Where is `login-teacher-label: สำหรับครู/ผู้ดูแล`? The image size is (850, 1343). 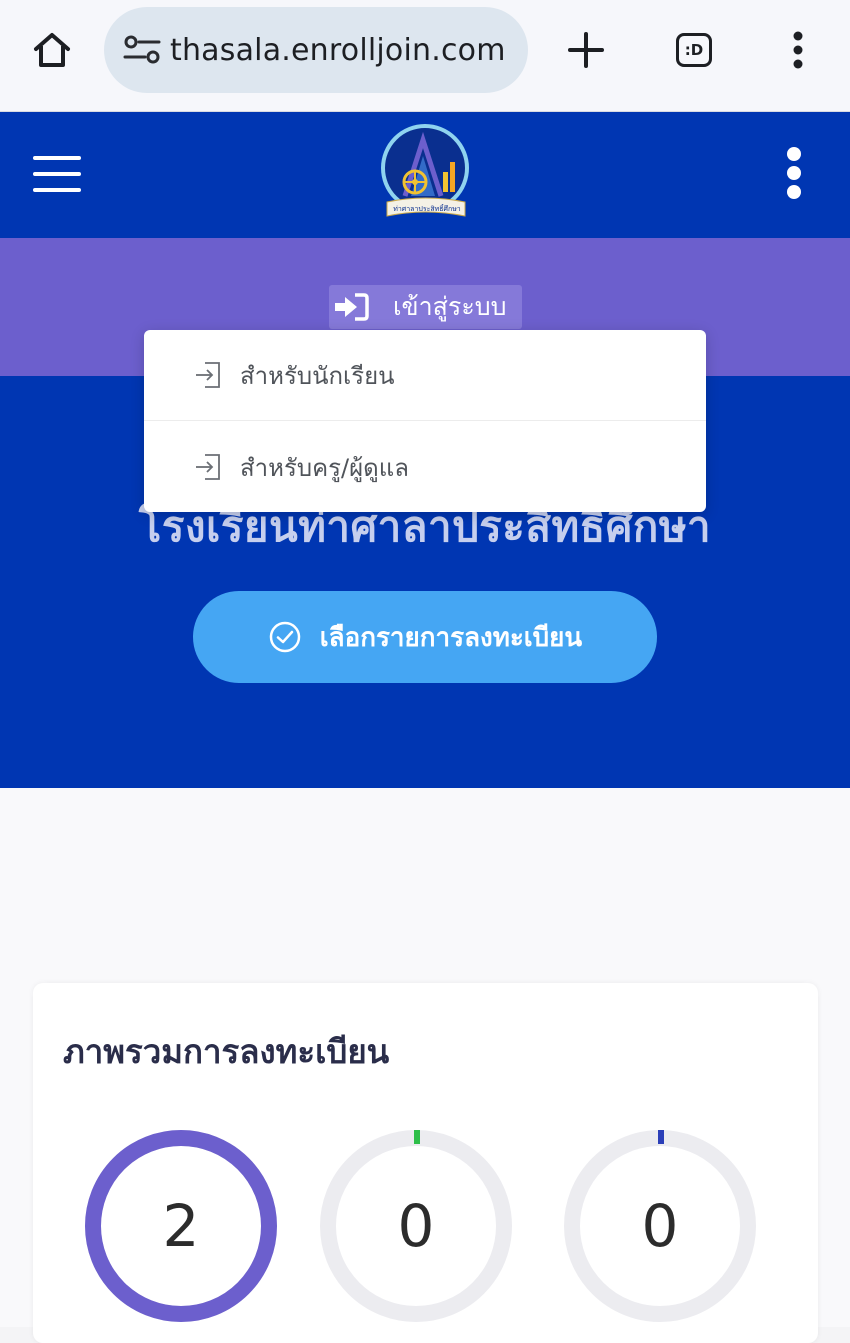
login-teacher-label: สำหรับครู/ผู้ดูแล is located at coordinates (324, 467).